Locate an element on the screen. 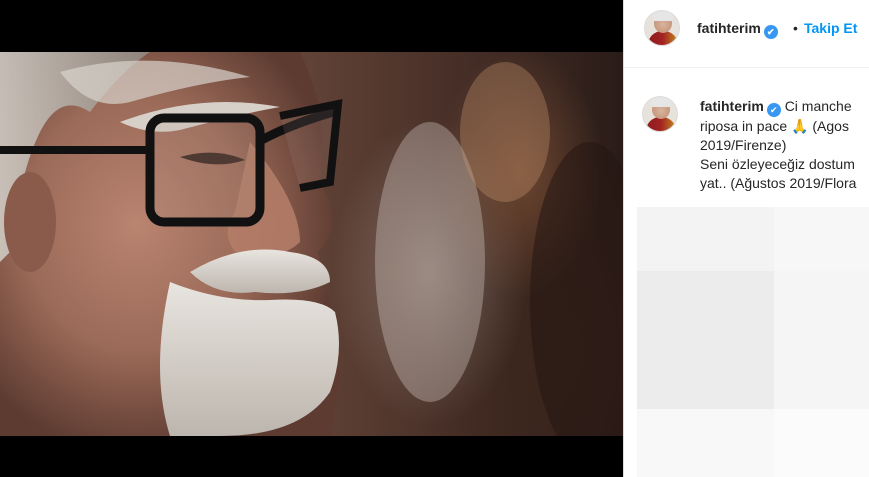 The height and width of the screenshot is (477, 869). follow-button: Takip Et is located at coordinates (830, 28).